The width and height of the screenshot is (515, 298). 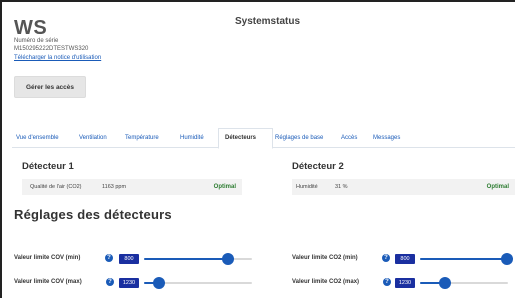 What do you see at coordinates (386, 138) in the screenshot?
I see `tab-messages: Messages` at bounding box center [386, 138].